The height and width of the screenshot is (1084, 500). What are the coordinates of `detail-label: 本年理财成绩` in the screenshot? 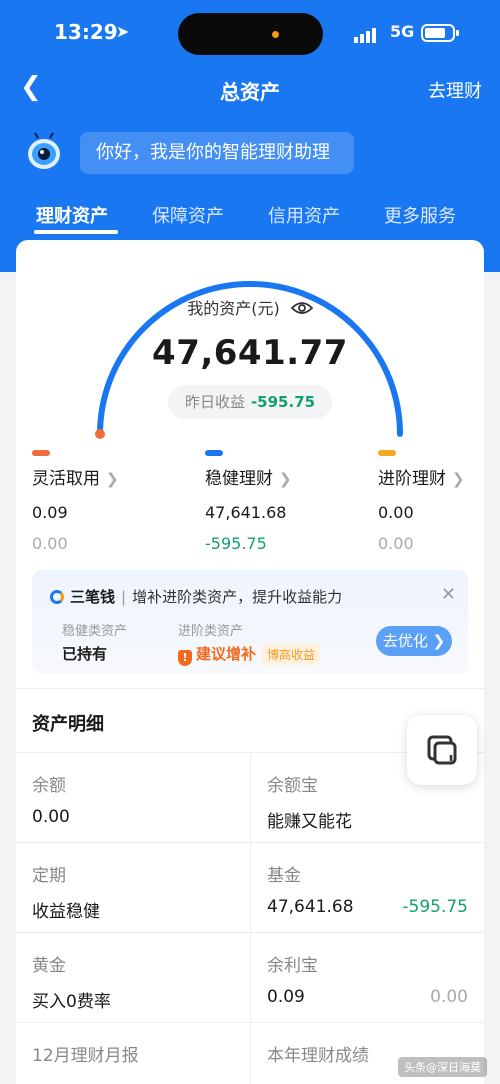 It's located at (318, 1056).